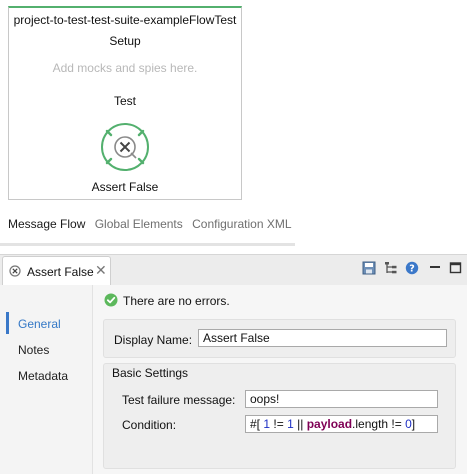 This screenshot has height=474, width=467. Describe the element at coordinates (322, 338) in the screenshot. I see `display-name-input: Assert False` at that location.